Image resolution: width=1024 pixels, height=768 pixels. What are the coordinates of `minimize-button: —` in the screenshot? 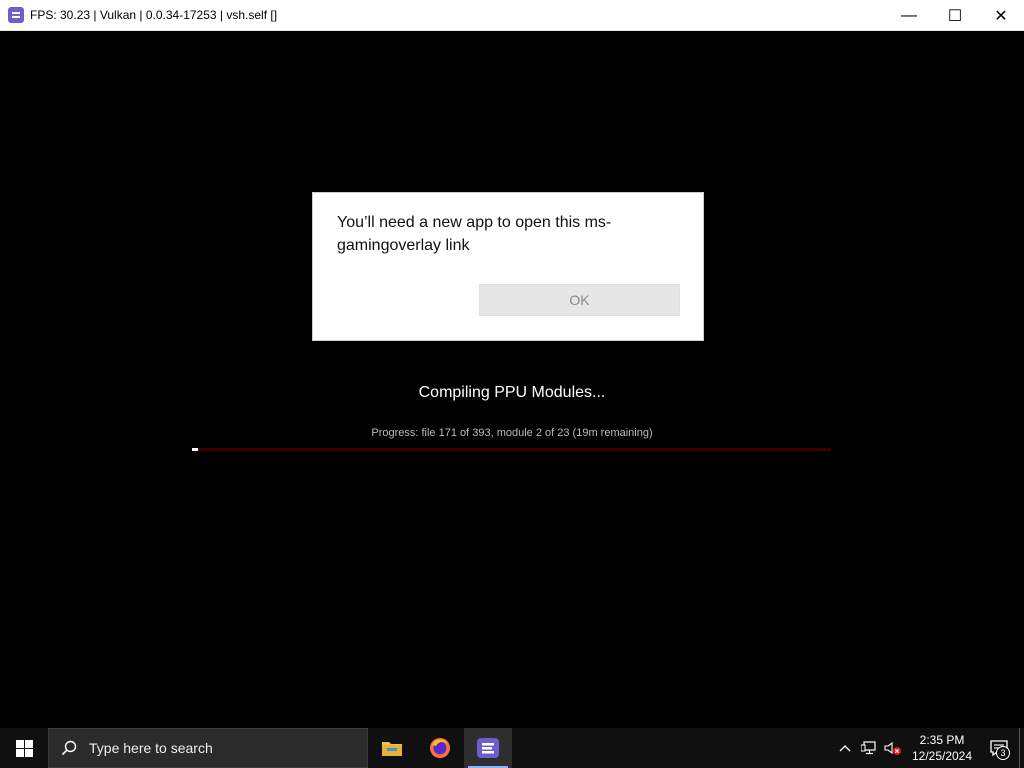 It's located at (909, 15).